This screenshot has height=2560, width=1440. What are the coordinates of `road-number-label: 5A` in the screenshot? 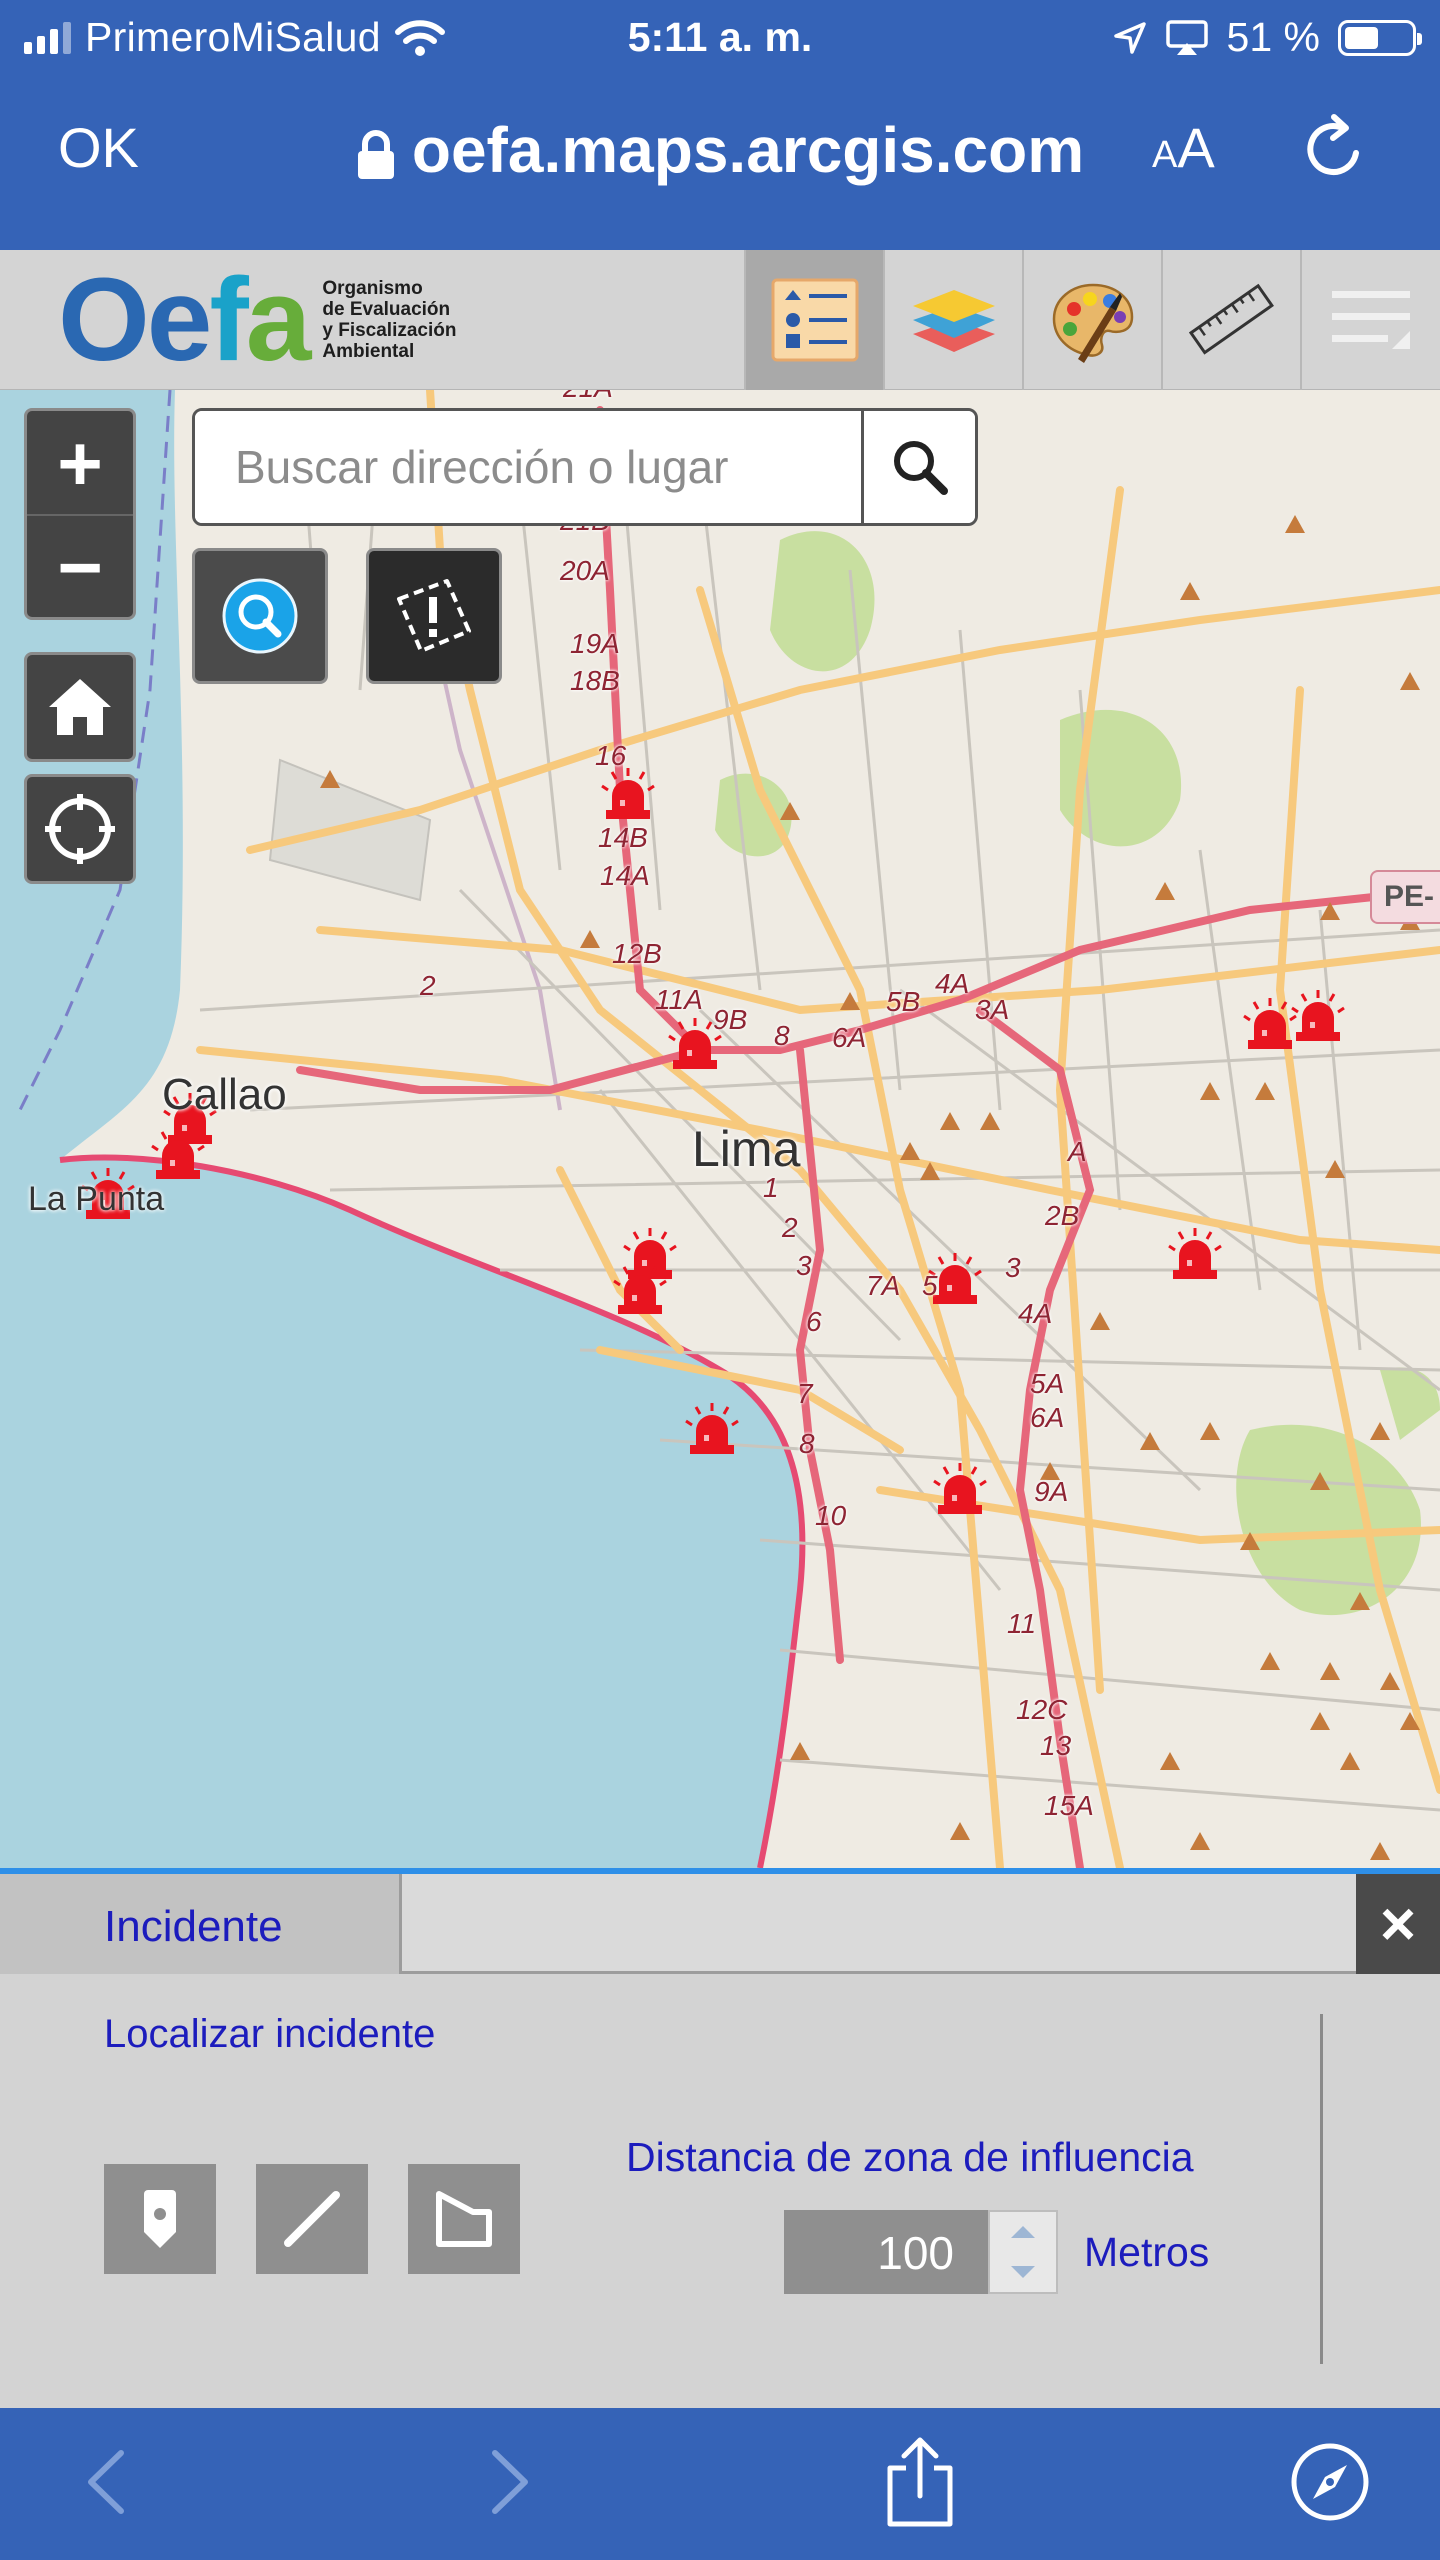 It's located at (1047, 1383).